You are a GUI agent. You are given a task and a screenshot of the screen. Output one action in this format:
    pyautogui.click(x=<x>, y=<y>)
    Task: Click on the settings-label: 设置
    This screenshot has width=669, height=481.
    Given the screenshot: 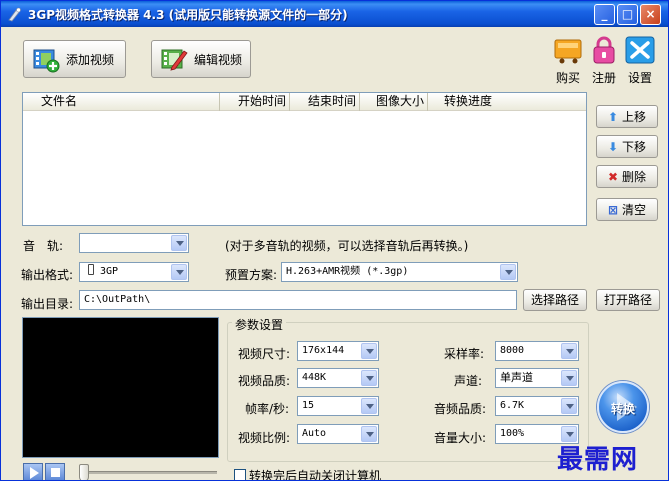 What is the action you would take?
    pyautogui.click(x=640, y=77)
    